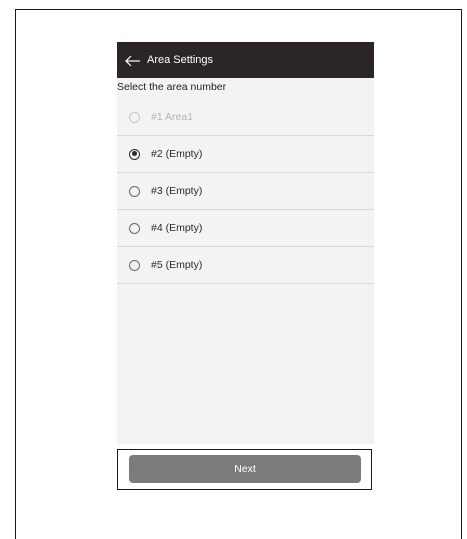 This screenshot has height=539, width=467. Describe the element at coordinates (245, 117) in the screenshot. I see `area-option-1: #1 Area1` at that location.